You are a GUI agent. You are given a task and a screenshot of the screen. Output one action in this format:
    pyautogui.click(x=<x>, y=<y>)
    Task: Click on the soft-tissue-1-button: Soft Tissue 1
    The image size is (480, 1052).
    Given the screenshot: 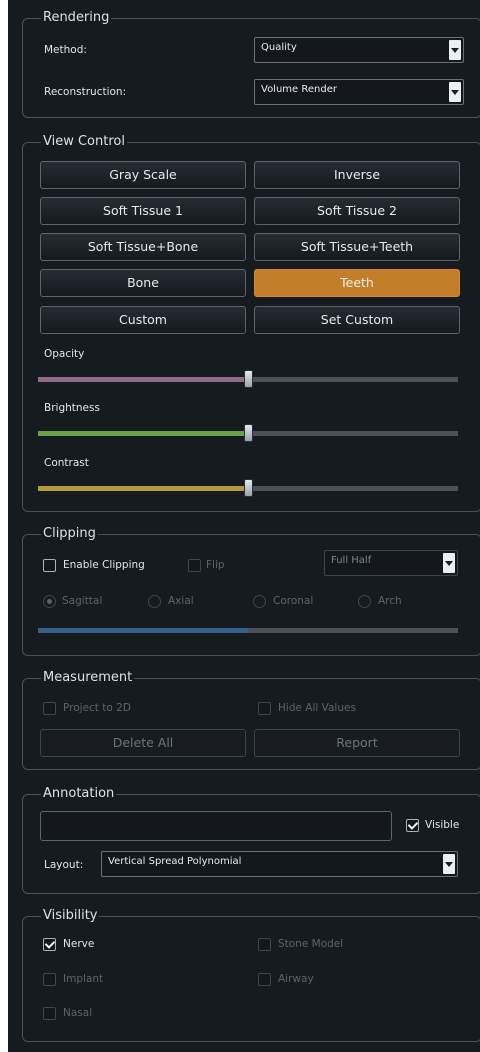 What is the action you would take?
    pyautogui.click(x=143, y=211)
    